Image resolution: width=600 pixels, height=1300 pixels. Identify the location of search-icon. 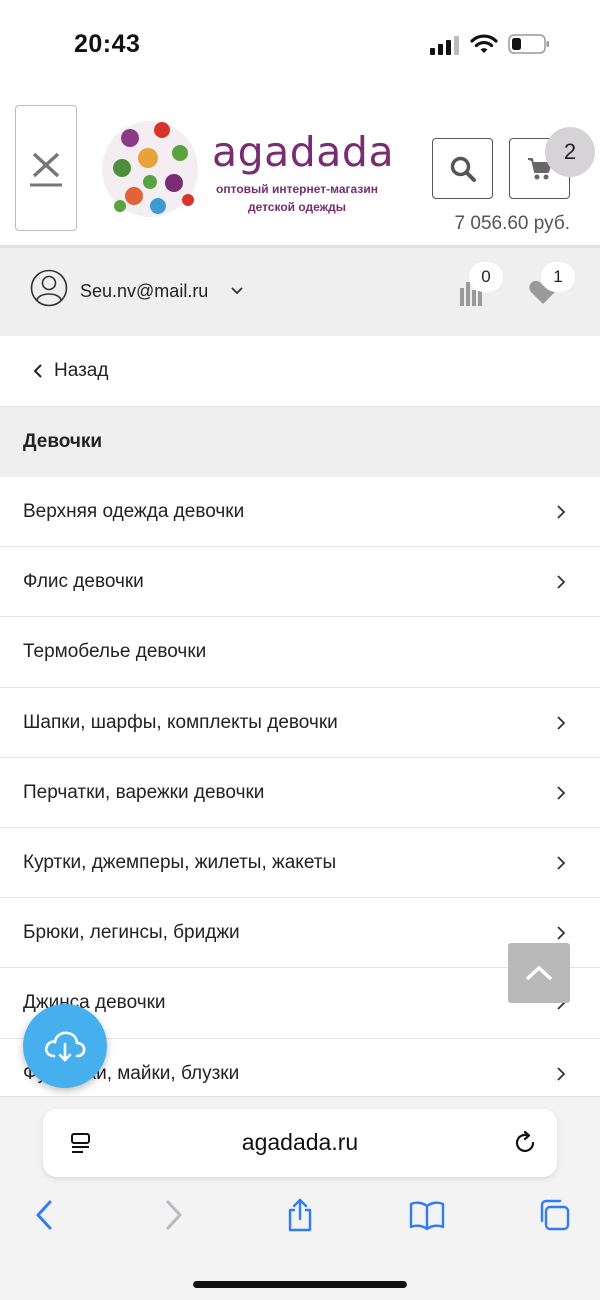
(463, 169).